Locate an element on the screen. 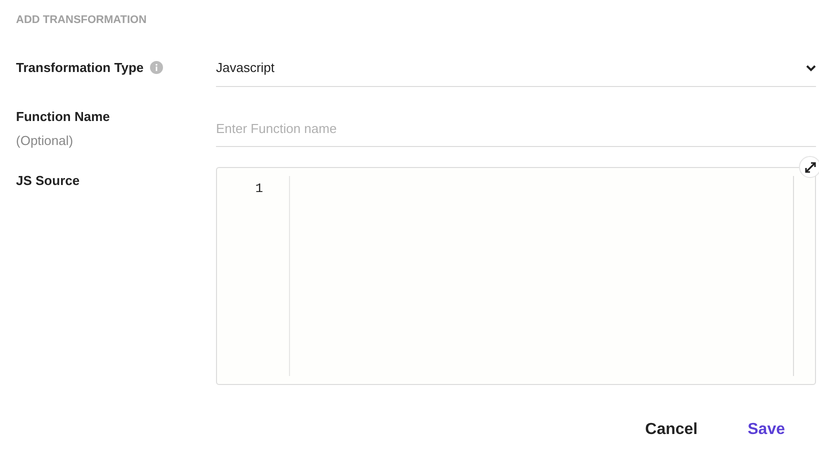 This screenshot has width=819, height=449. field-label: Transformation Type is located at coordinates (80, 68).